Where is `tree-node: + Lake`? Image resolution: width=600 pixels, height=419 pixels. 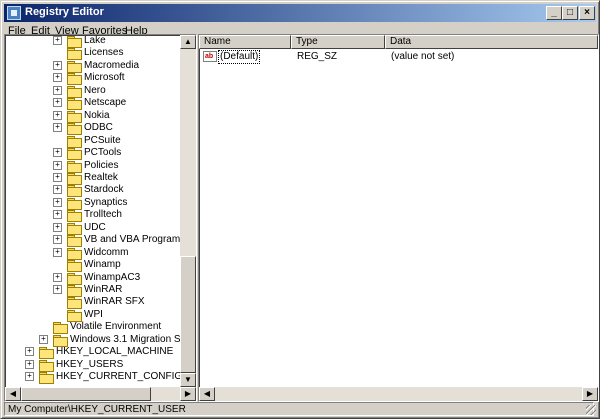 tree-node: + Lake is located at coordinates (92, 41).